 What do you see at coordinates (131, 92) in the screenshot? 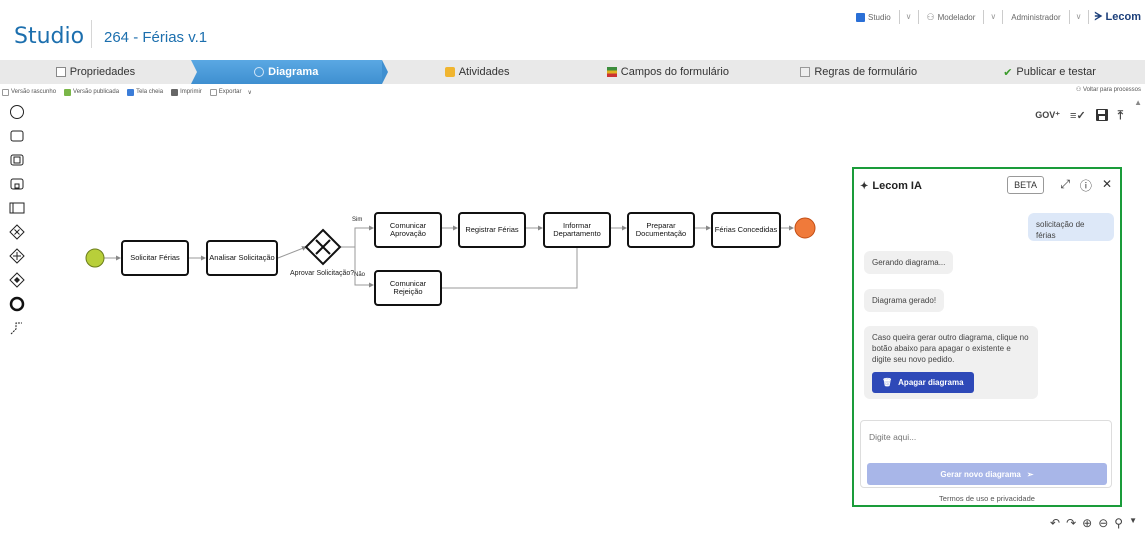
I see `fullscreen-icon` at bounding box center [131, 92].